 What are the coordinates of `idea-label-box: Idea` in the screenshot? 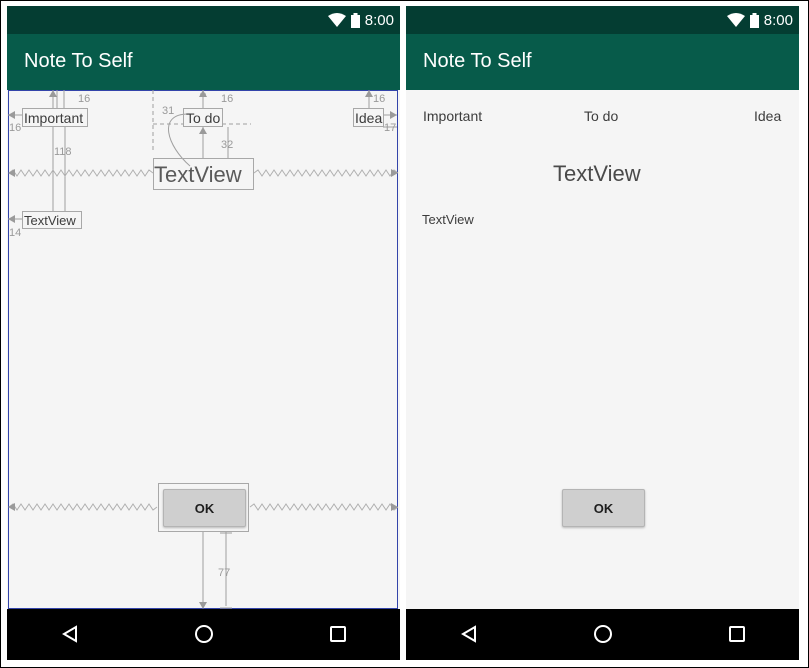 It's located at (368, 117).